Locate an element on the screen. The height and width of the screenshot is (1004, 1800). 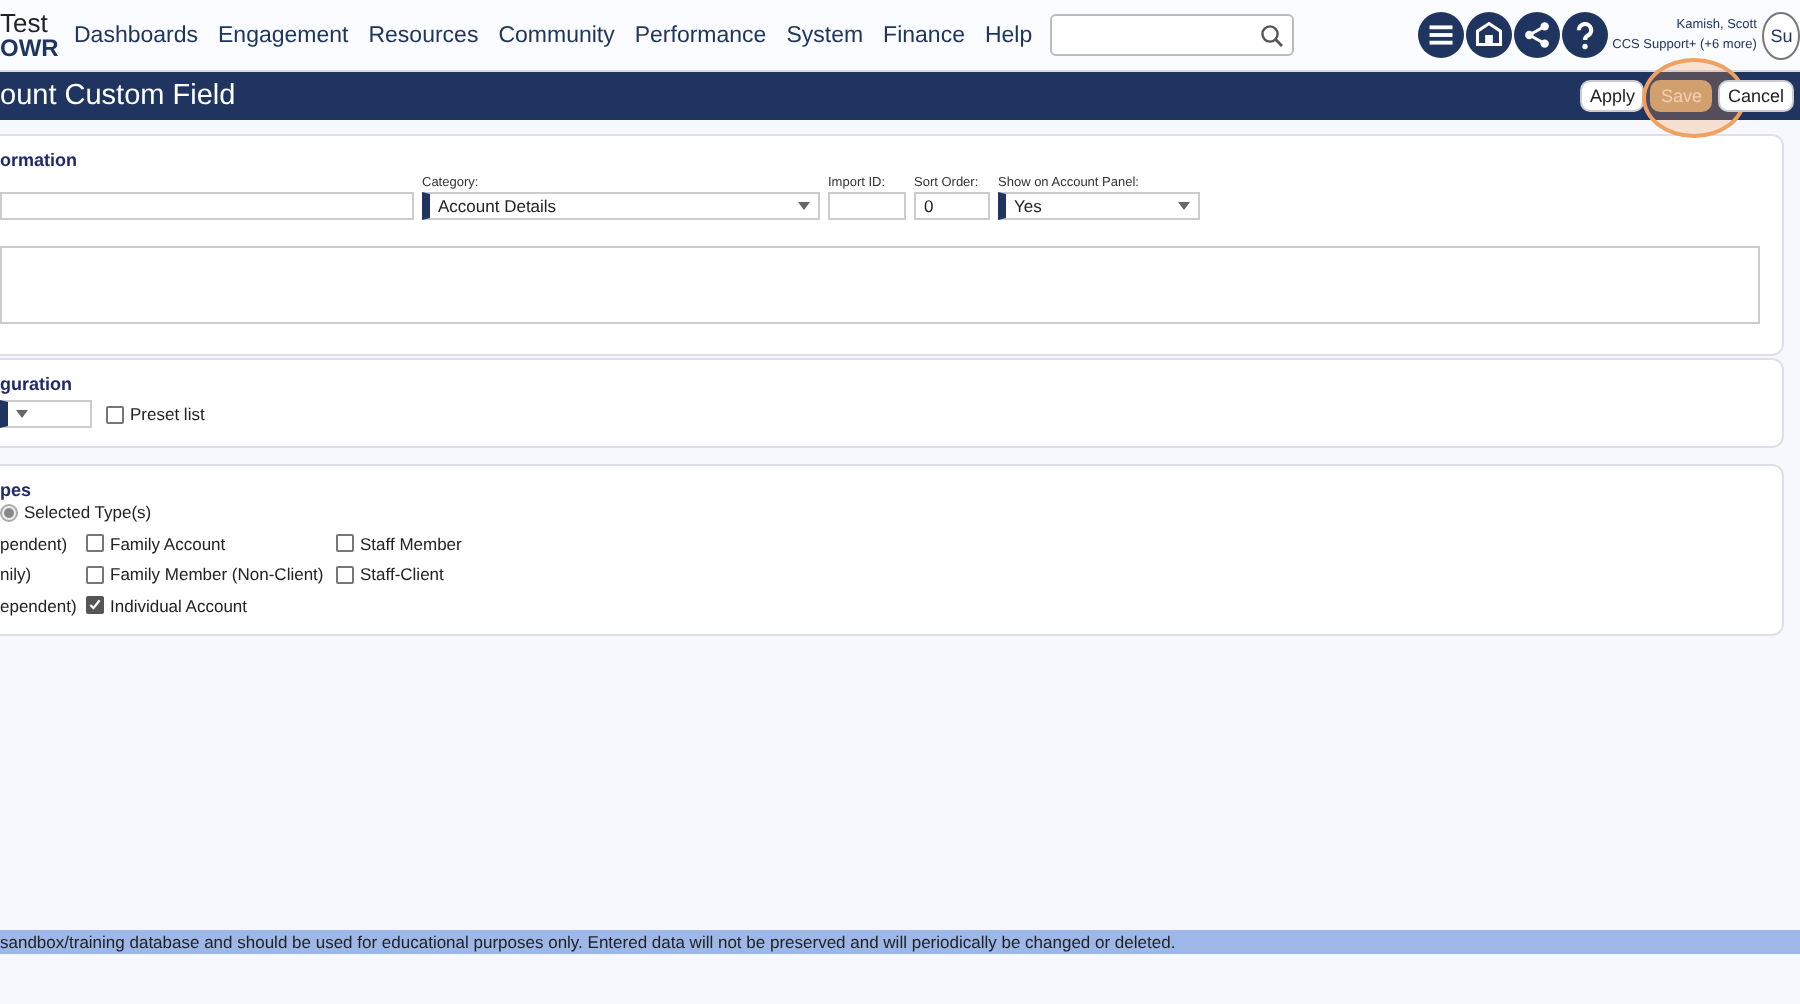
section-heading: guration is located at coordinates (37, 384).